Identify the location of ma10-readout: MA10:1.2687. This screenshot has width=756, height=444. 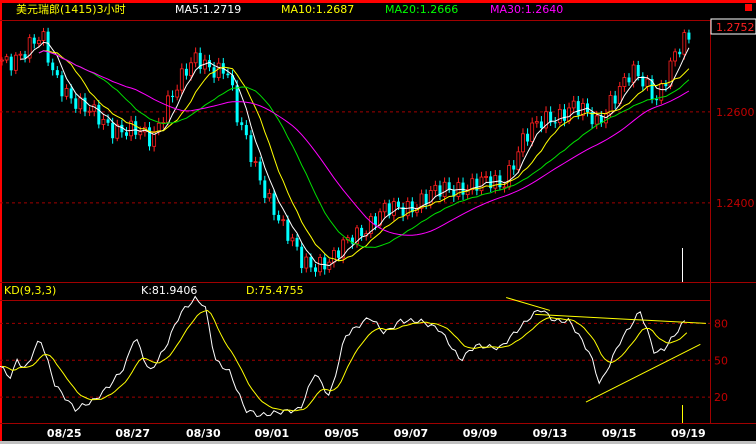
(318, 9).